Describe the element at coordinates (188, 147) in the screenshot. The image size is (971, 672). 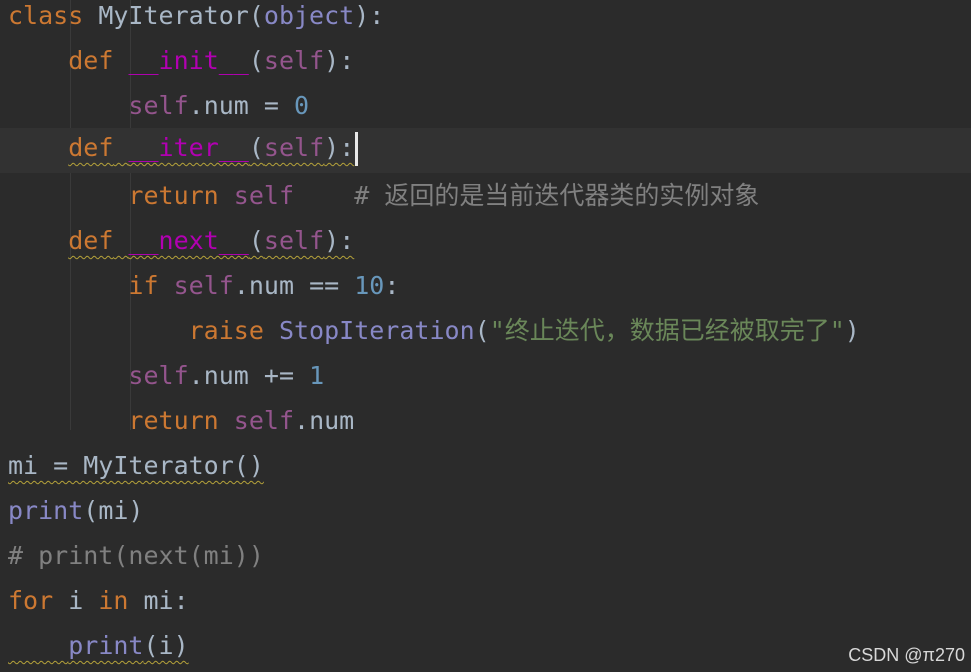
I see `method-name: __iter__` at that location.